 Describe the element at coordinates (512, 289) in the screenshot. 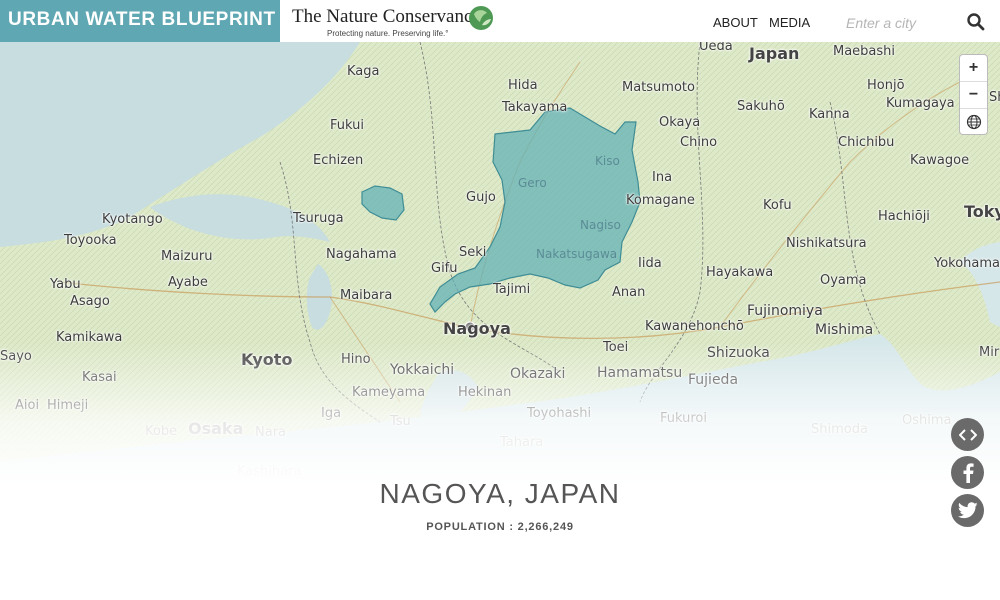

I see `map-label: Tajimi` at that location.